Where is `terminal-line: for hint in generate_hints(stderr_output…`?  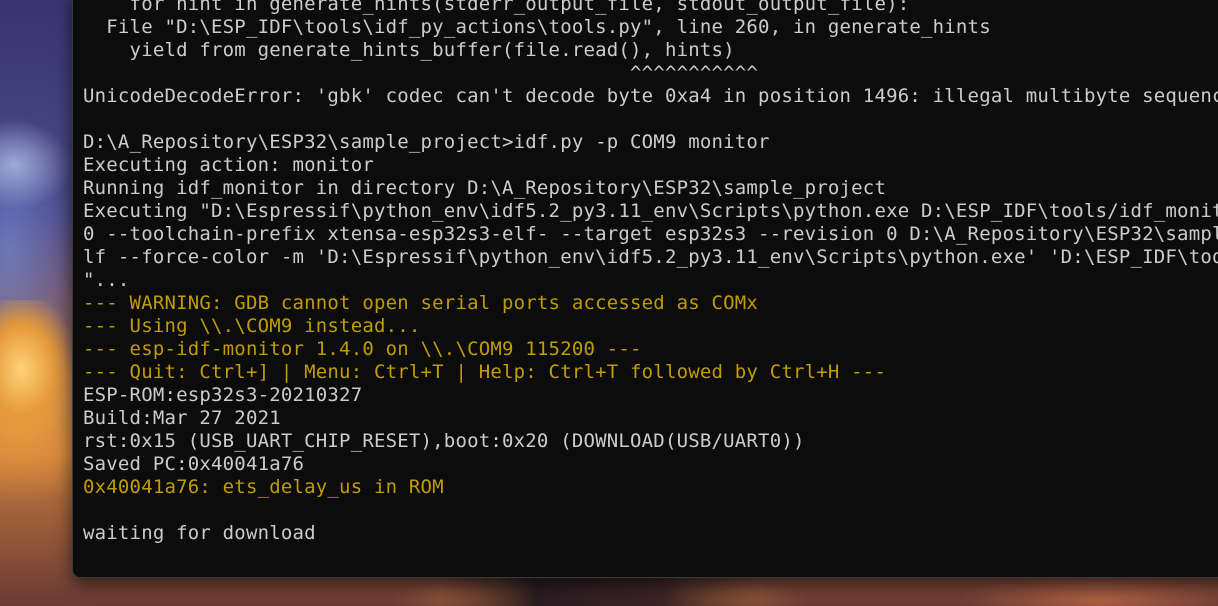
terminal-line: for hint in generate_hints(stderr_output… is located at coordinates (496, 7).